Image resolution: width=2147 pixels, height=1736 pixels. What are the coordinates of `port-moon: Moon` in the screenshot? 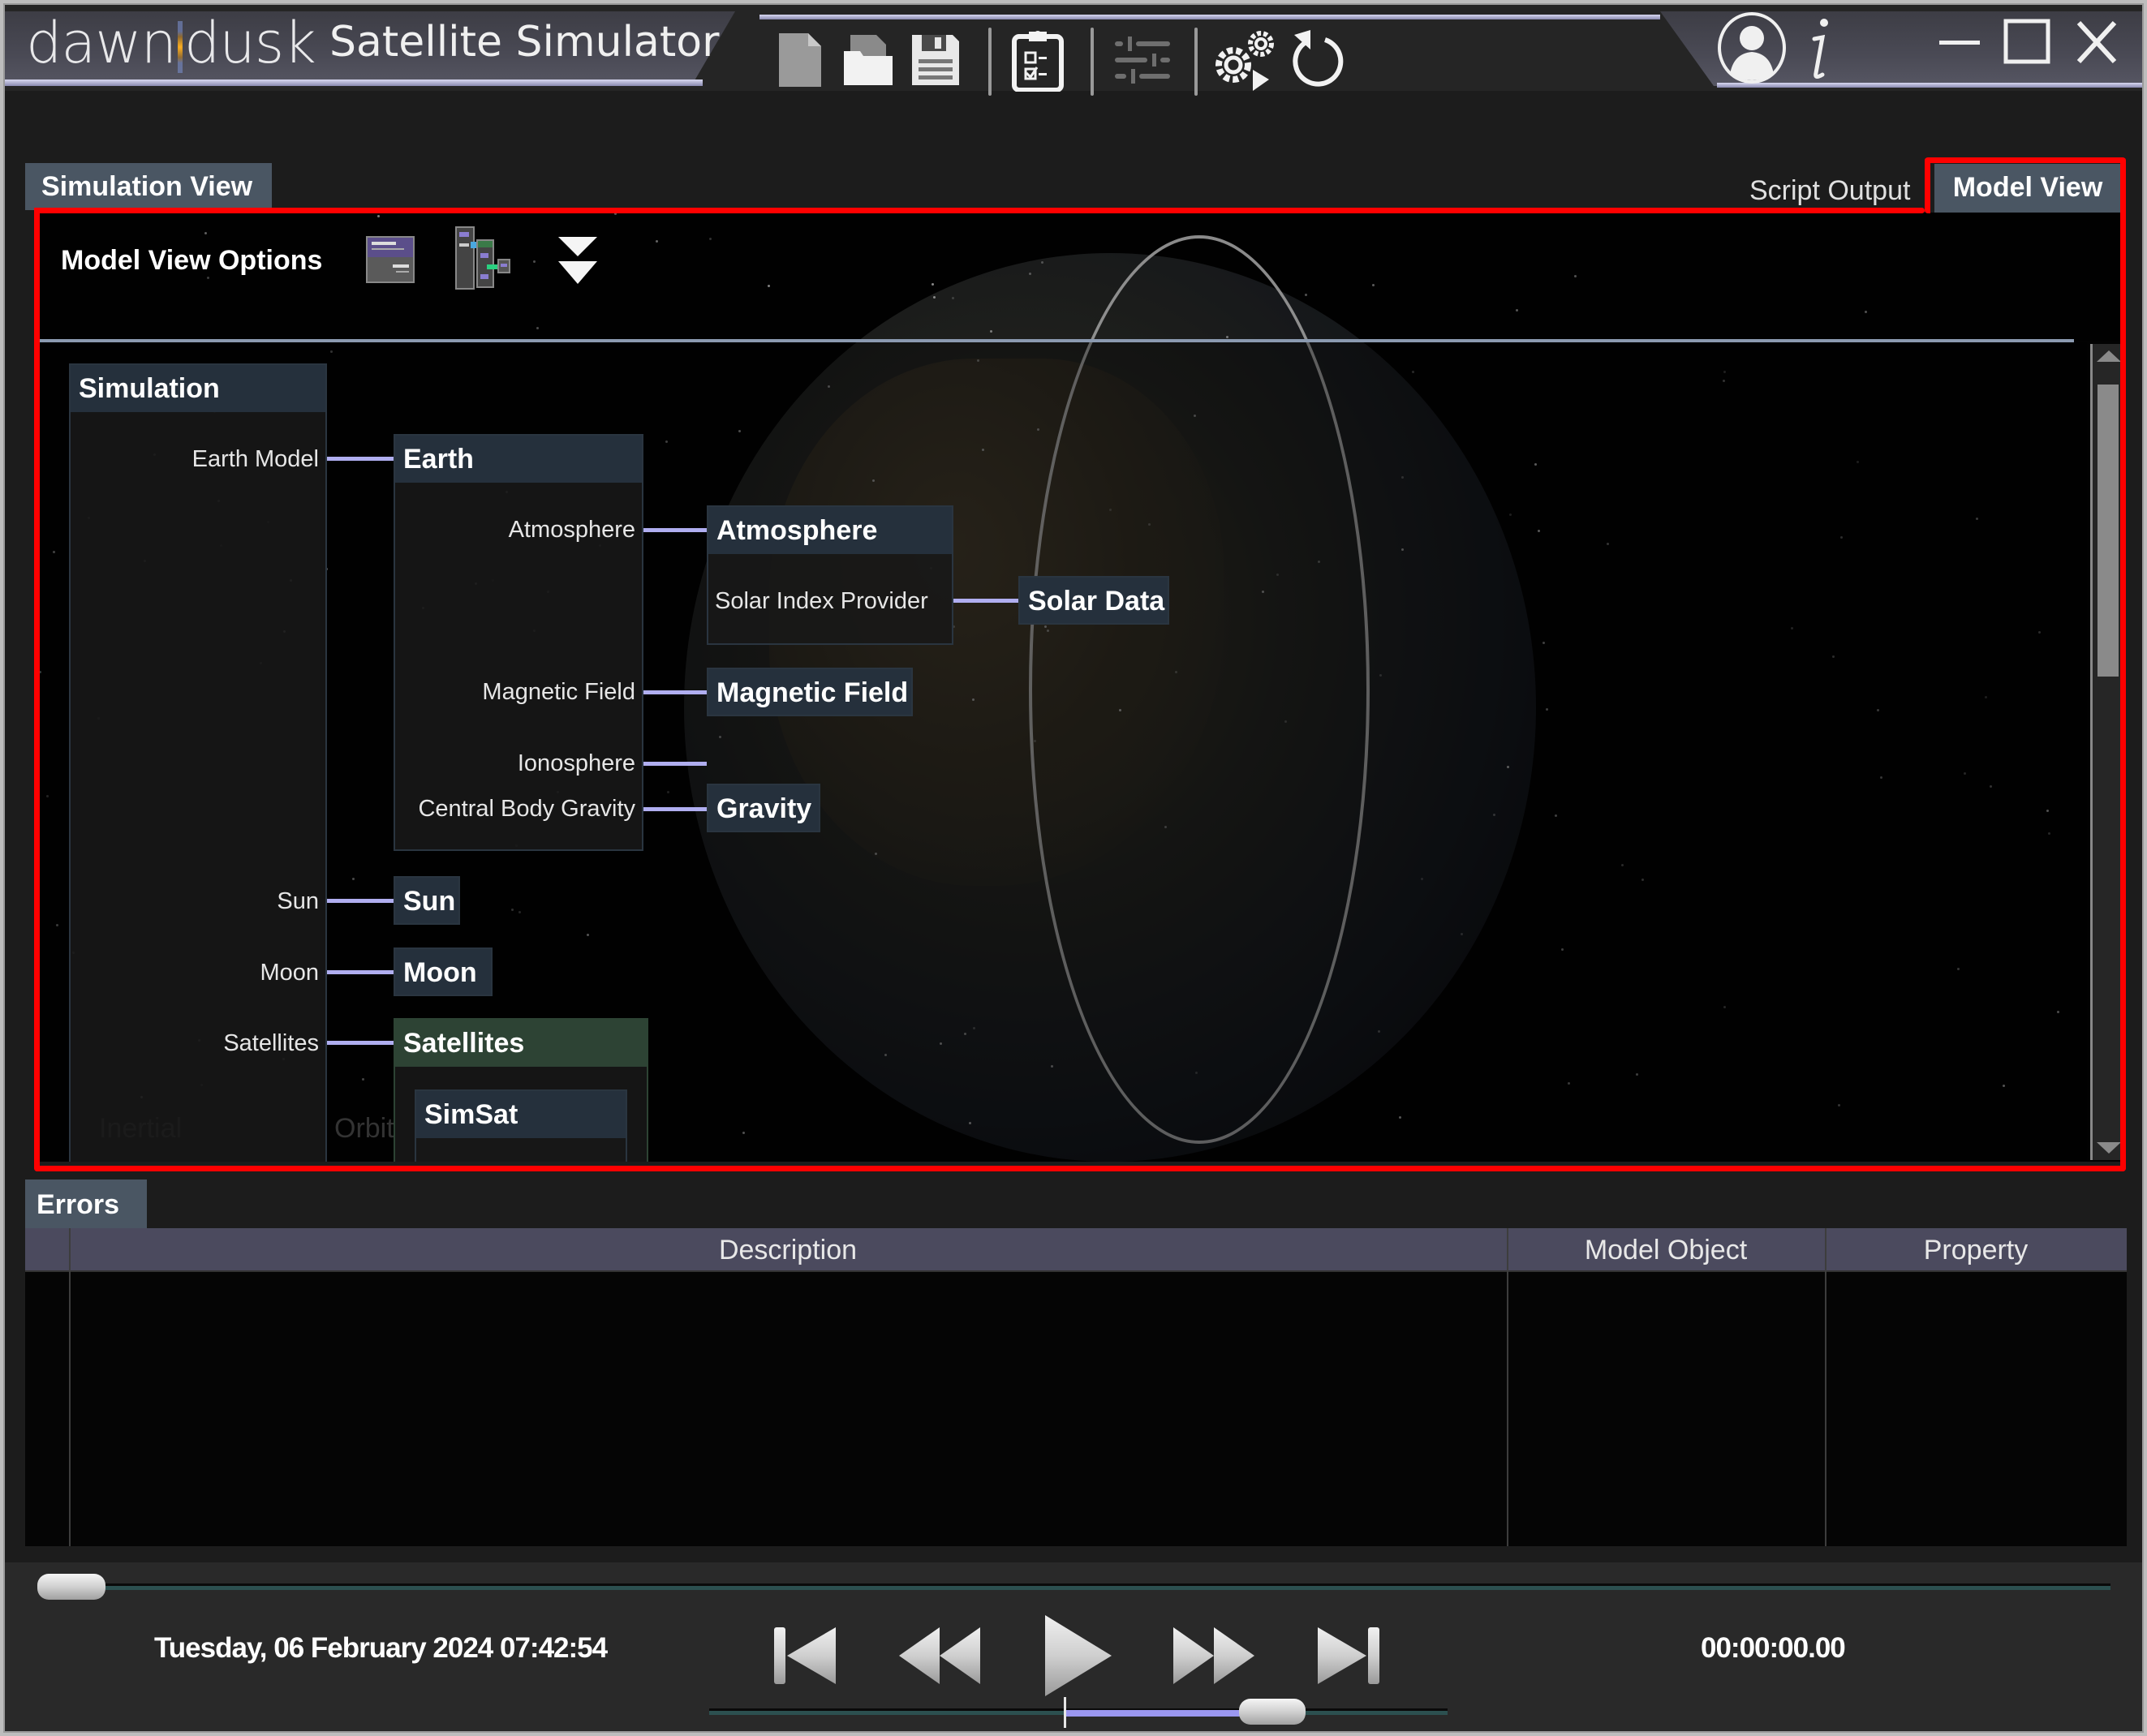 It's located at (289, 973).